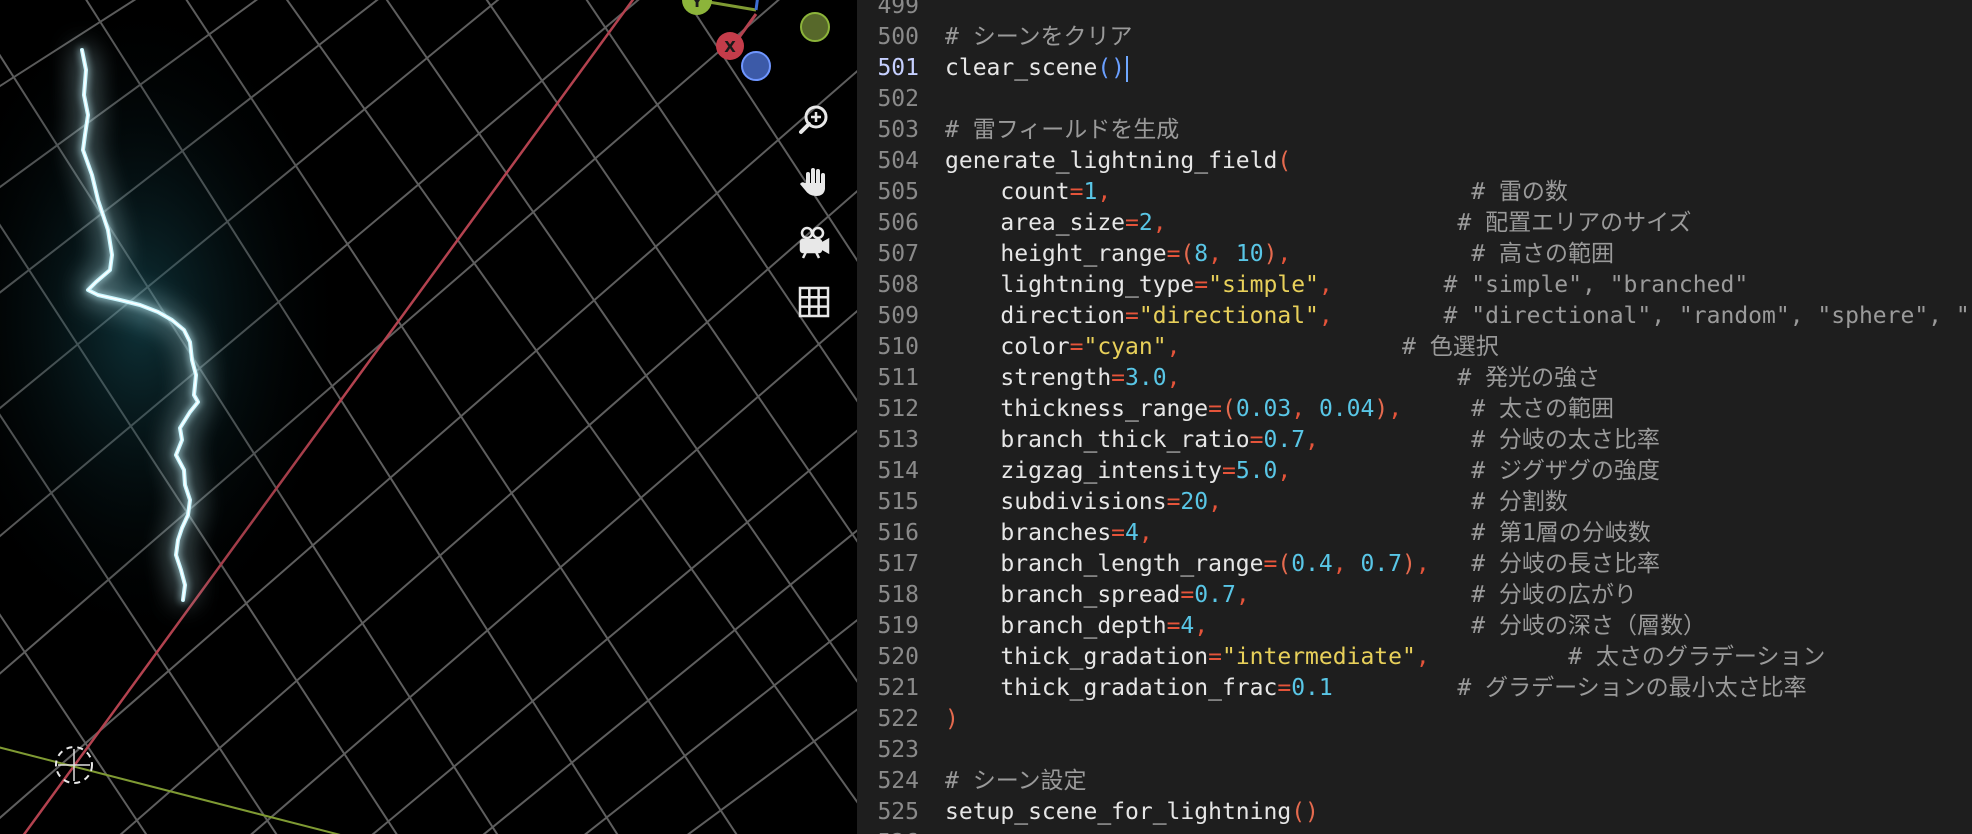 This screenshot has height=834, width=1972. Describe the element at coordinates (898, 440) in the screenshot. I see `line-number: 513` at that location.